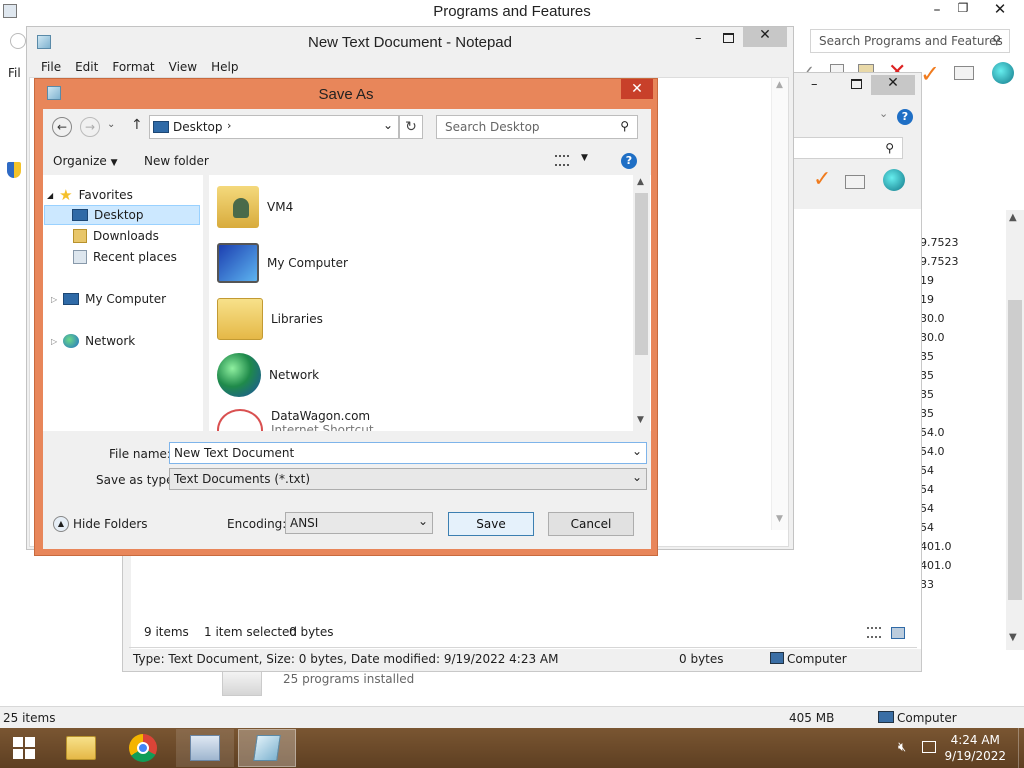 The width and height of the screenshot is (1024, 768). Describe the element at coordinates (584, 158) in the screenshot. I see `view-dropdown-icon: ▼` at that location.